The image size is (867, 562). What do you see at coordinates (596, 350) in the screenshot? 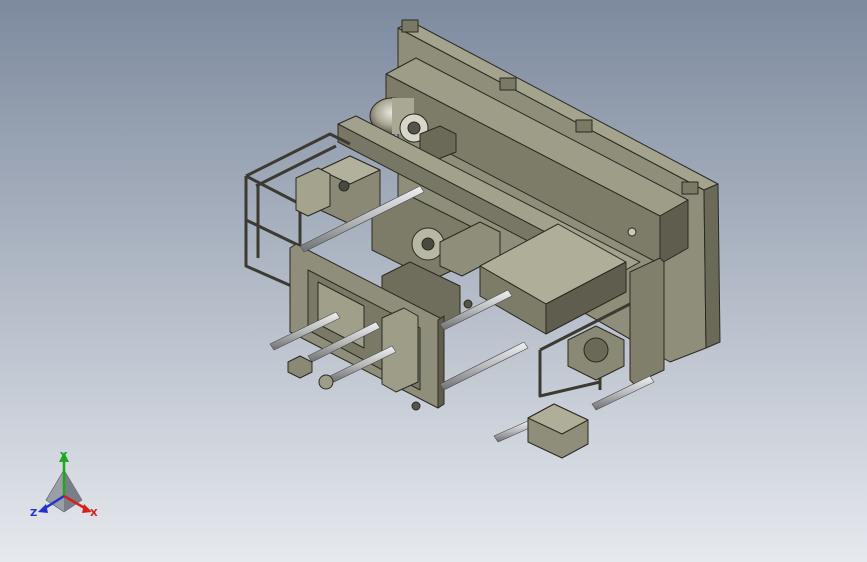
I see `lower-motor-face` at bounding box center [596, 350].